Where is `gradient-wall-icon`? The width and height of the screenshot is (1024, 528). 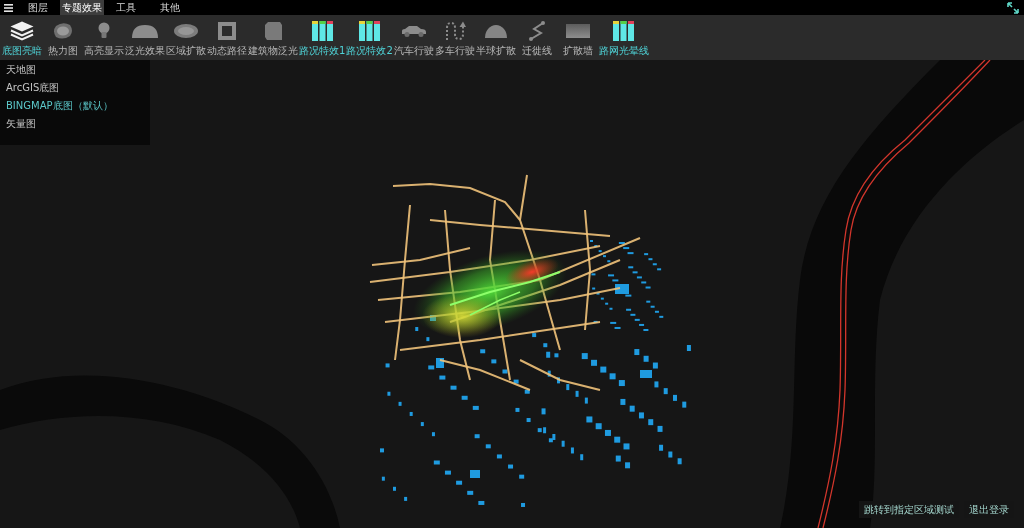
gradient-wall-icon is located at coordinates (577, 31).